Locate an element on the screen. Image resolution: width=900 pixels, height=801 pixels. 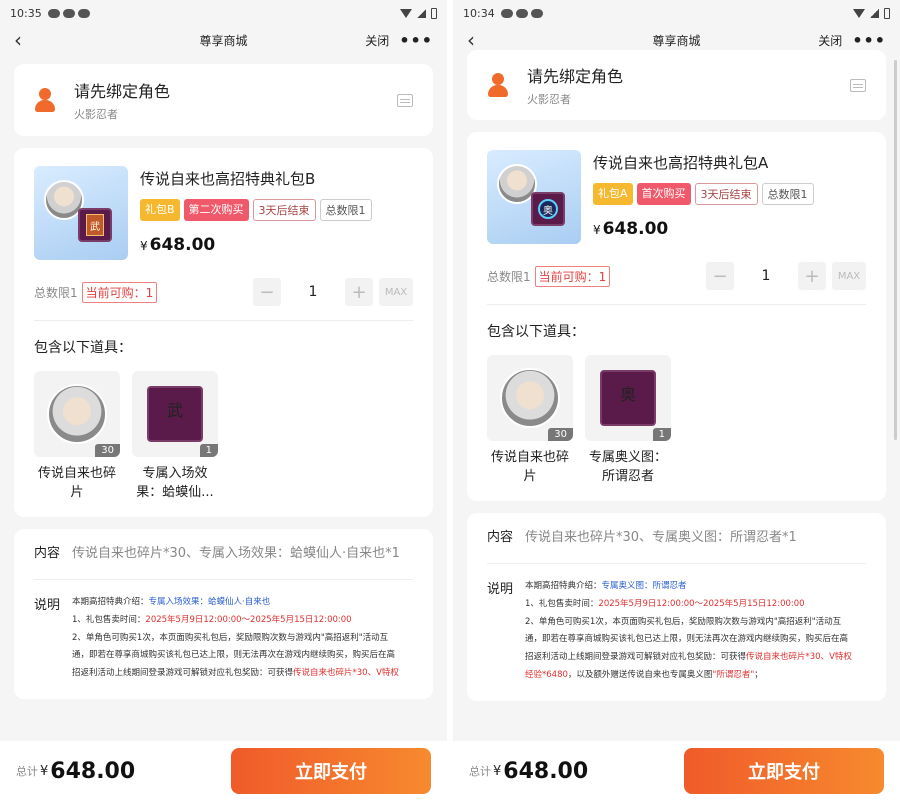
total-label: 总计 is located at coordinates (27, 771).